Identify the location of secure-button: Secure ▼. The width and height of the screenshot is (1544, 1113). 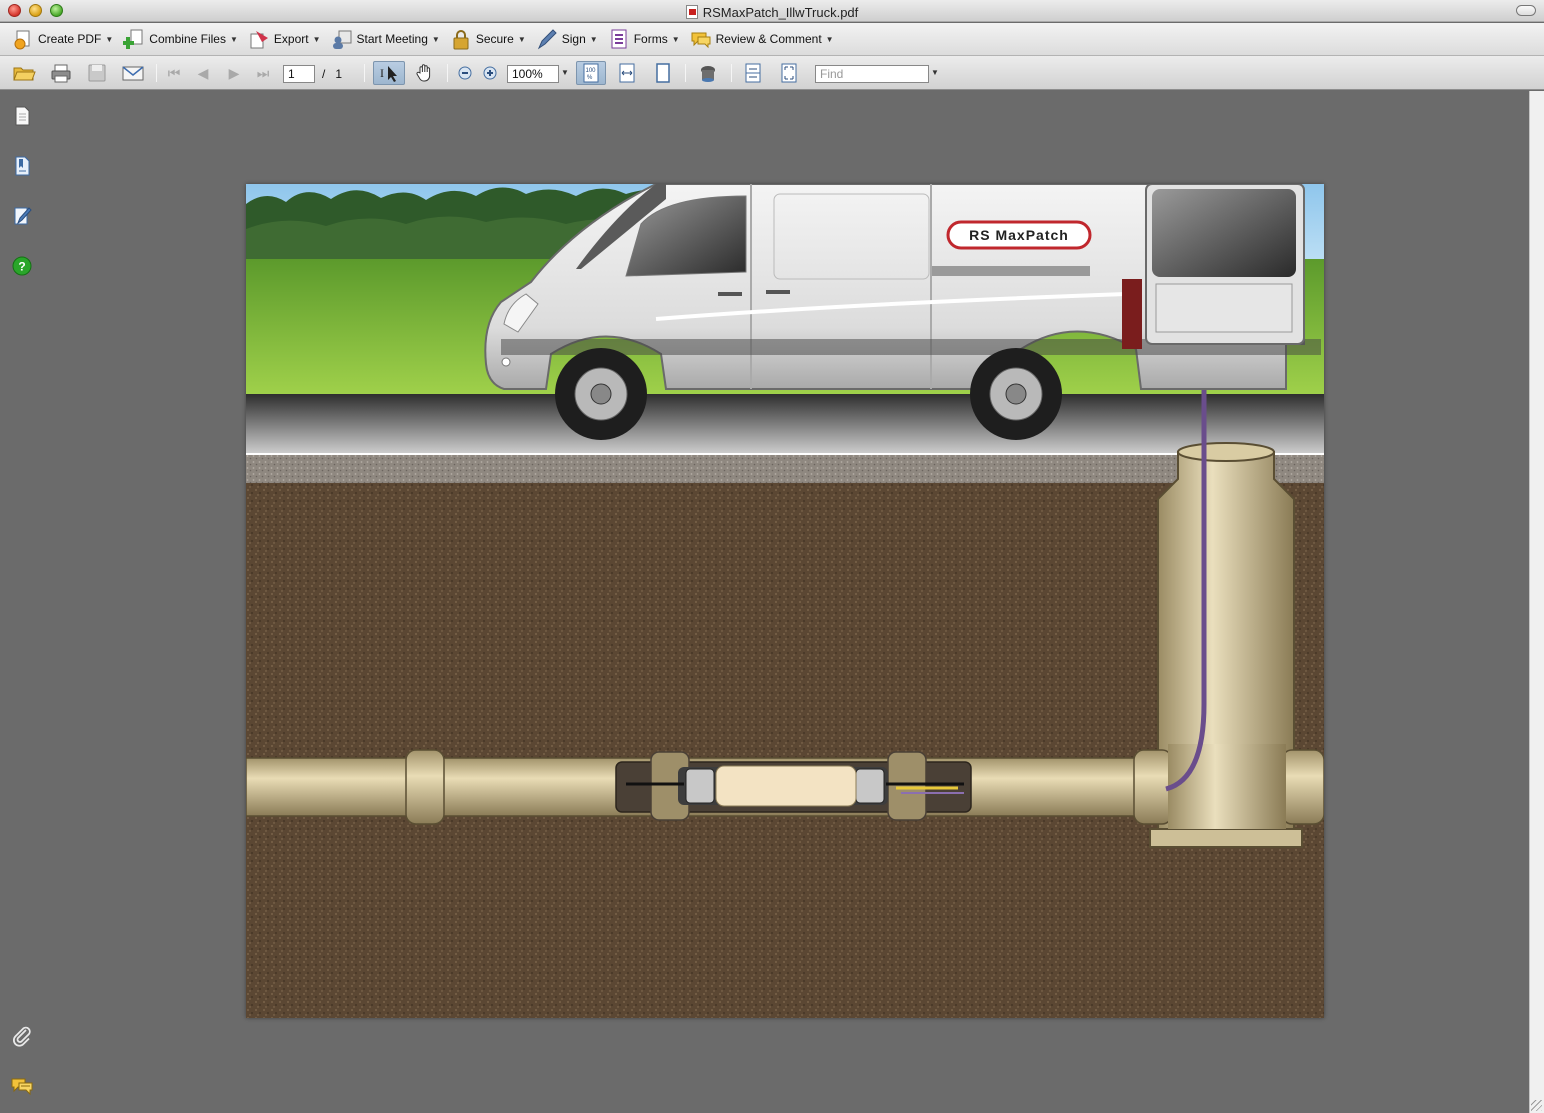
(488, 39).